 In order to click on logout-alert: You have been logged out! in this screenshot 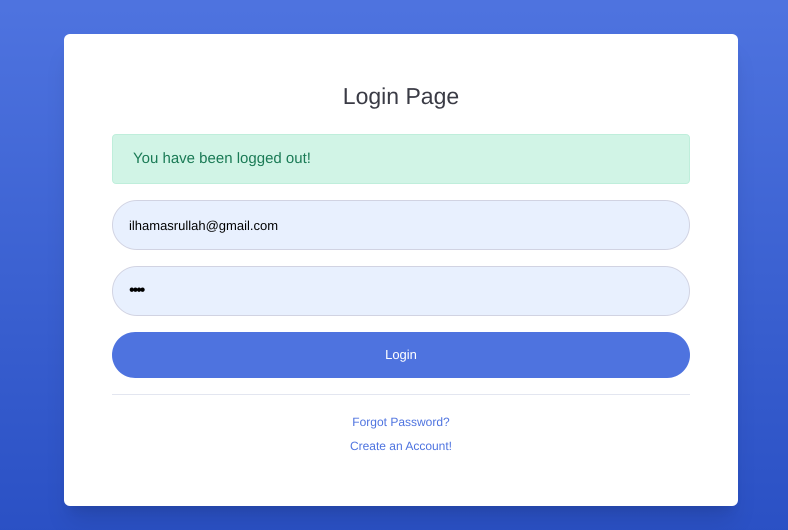, I will do `click(401, 159)`.